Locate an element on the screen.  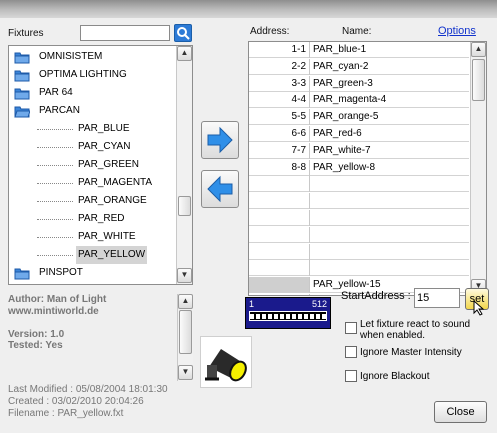
tree-item-label: OMNISISTEM is located at coordinates (71, 56).